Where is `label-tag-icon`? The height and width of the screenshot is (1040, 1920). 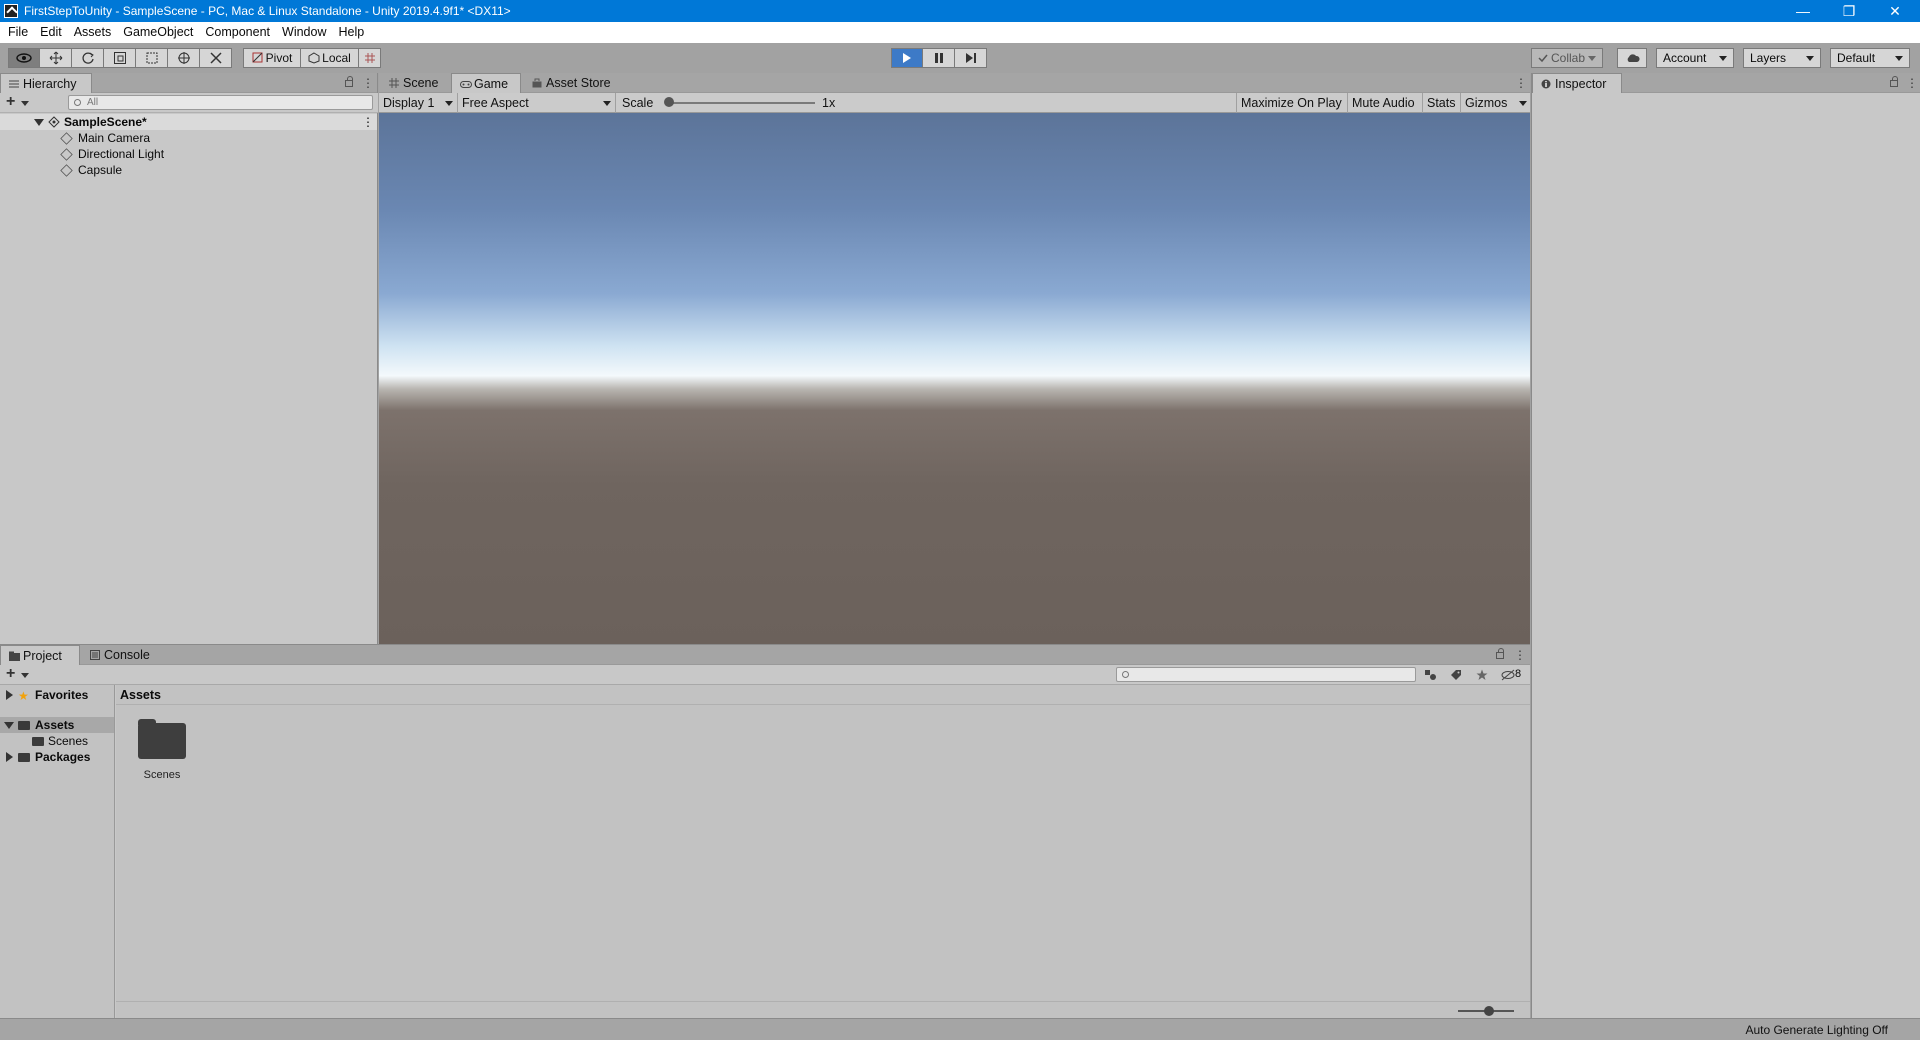 label-tag-icon is located at coordinates (1456, 675).